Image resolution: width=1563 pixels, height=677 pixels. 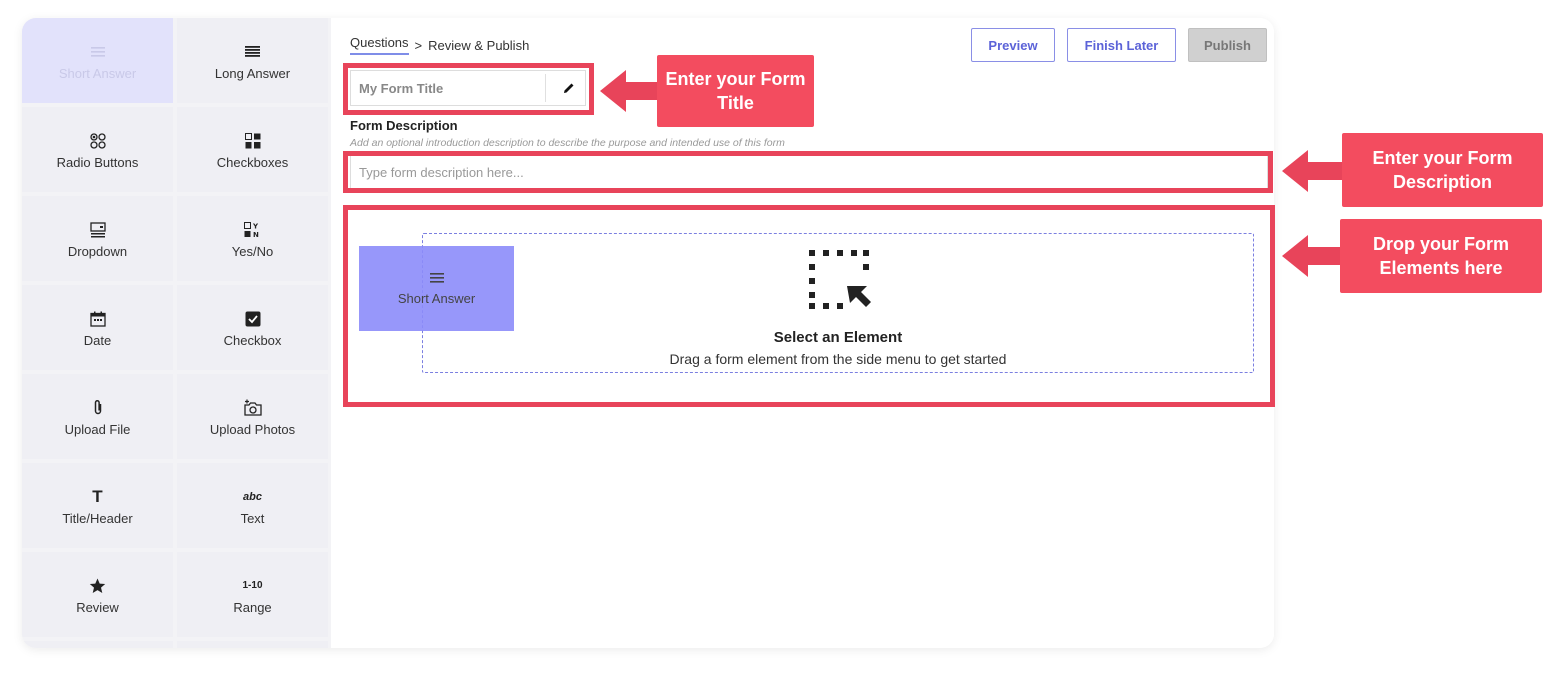 What do you see at coordinates (97, 429) in the screenshot?
I see `sidebar-item-label: Upload File` at bounding box center [97, 429].